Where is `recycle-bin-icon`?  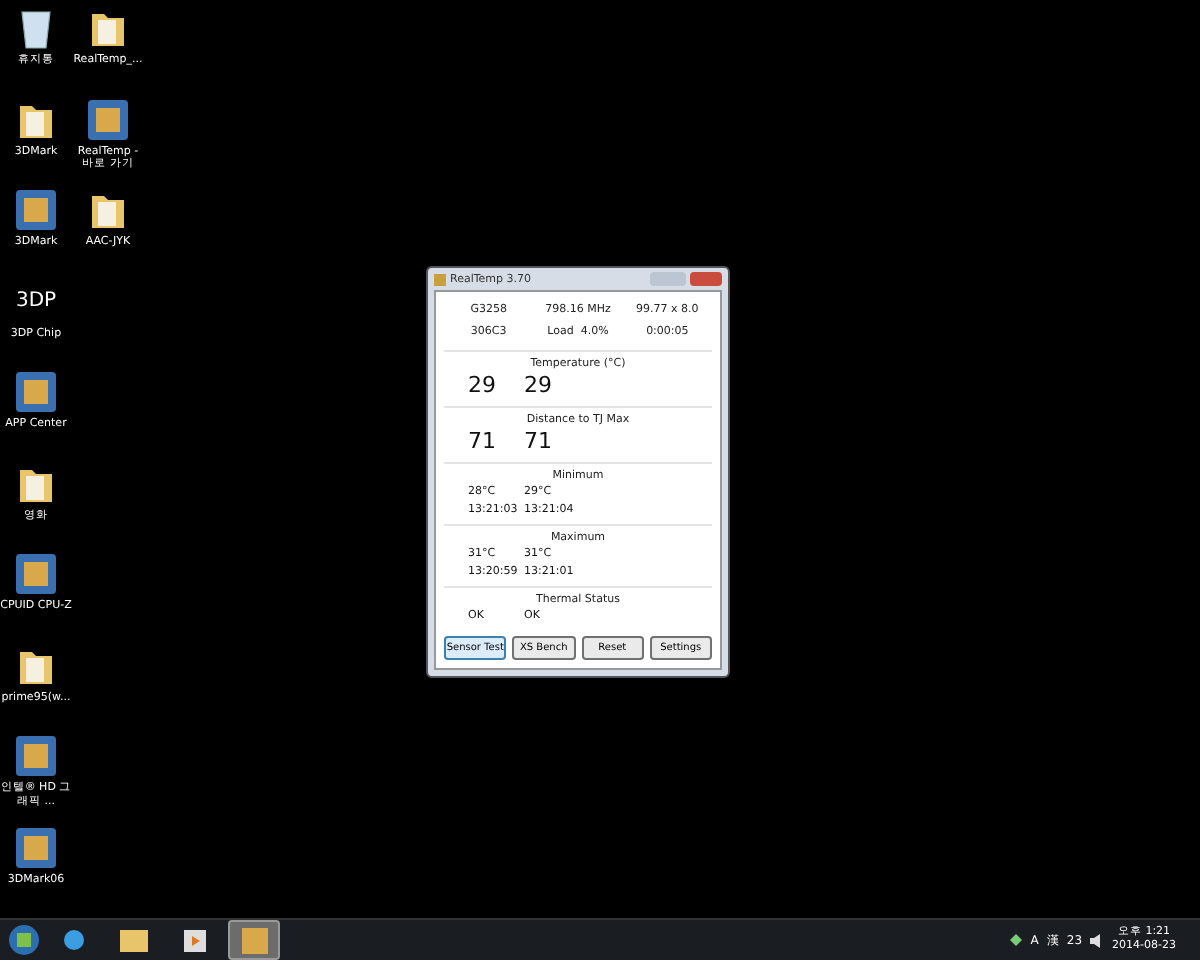
recycle-bin-icon is located at coordinates (36, 28).